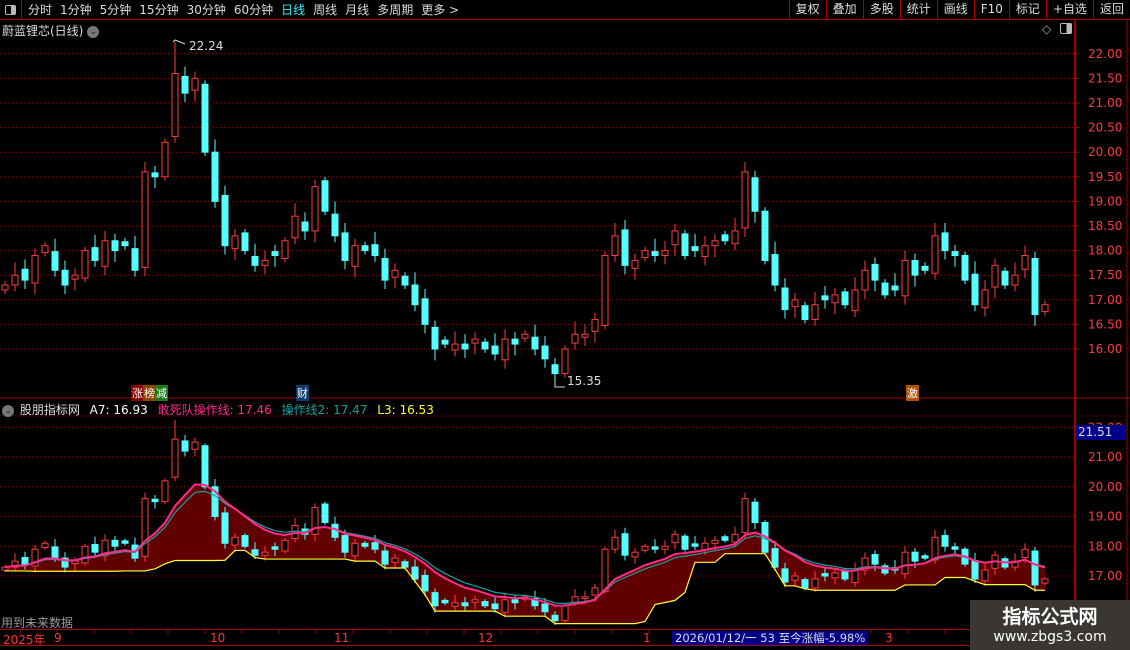  I want to click on main-axis-tick-label: 18.00, so click(1105, 251).